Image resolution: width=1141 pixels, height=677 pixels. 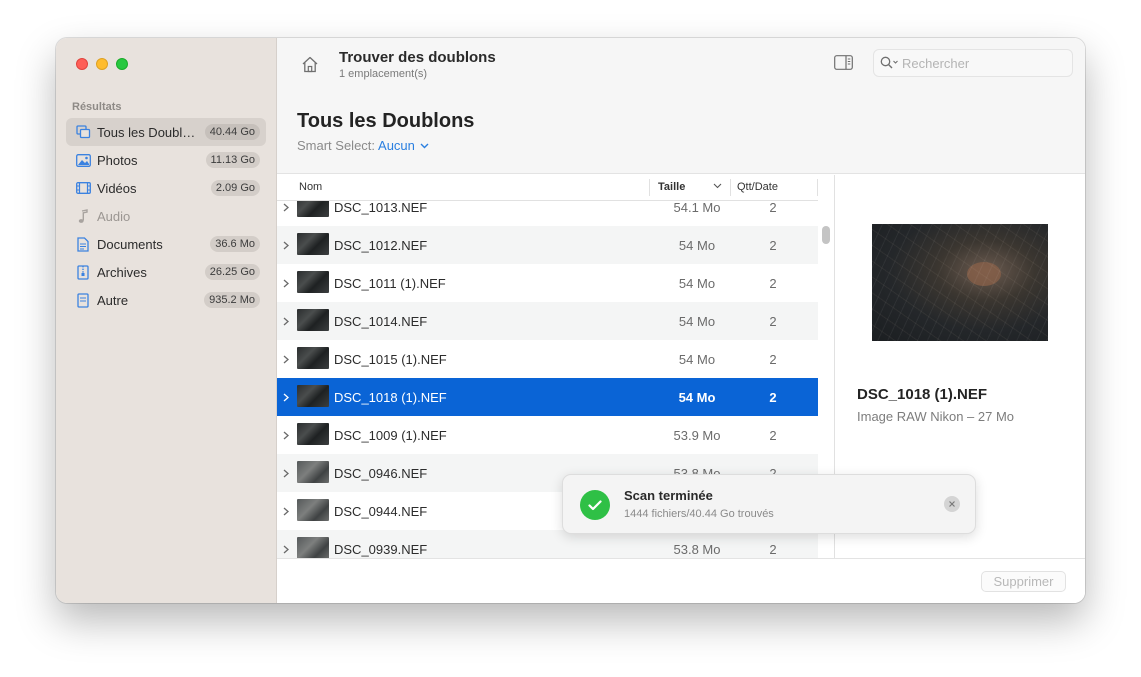 I want to click on table-row: DSC_1012.NEF 54 Mo 2, so click(x=547, y=245).